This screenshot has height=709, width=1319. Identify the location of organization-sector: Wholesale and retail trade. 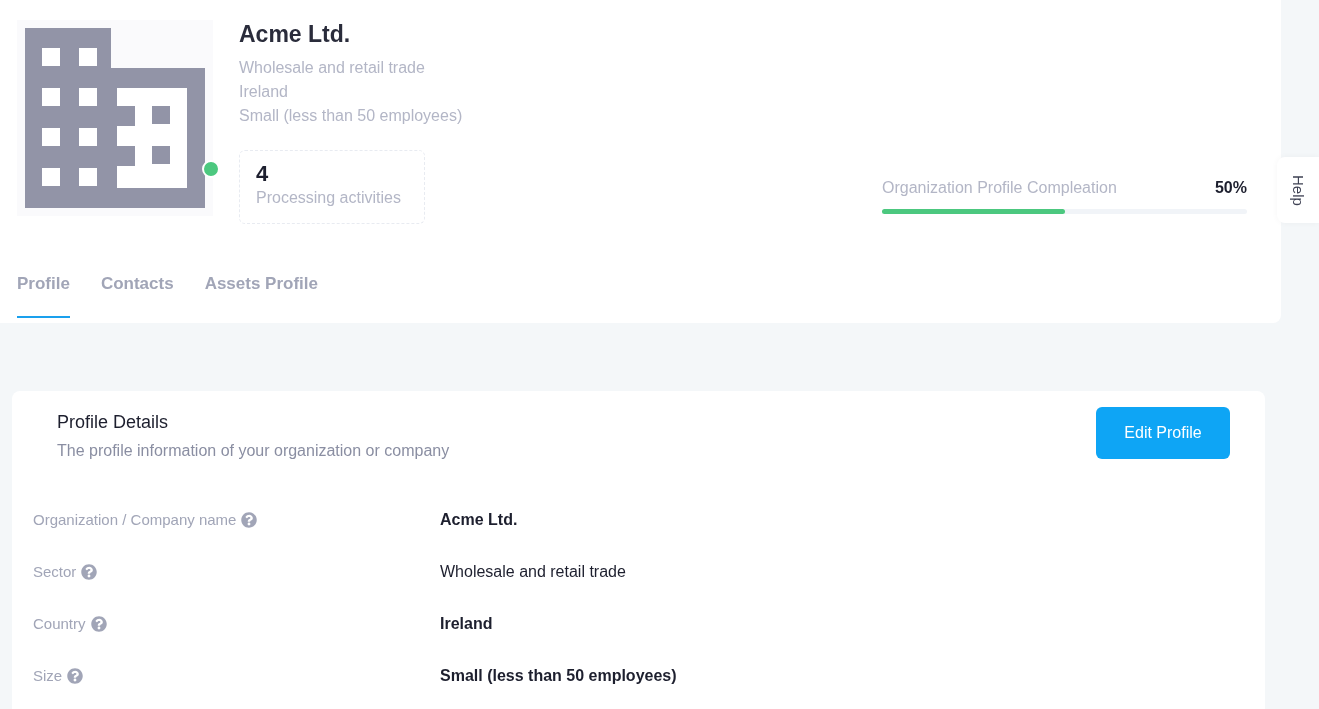
(332, 68).